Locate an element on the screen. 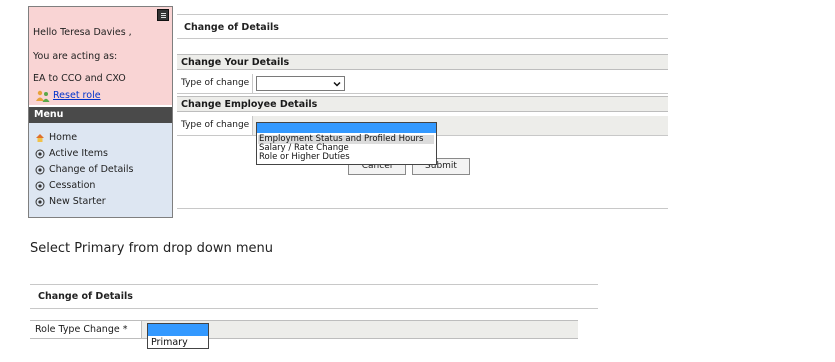 This screenshot has height=362, width=835. menu-item-label: Change of Details is located at coordinates (91, 169).